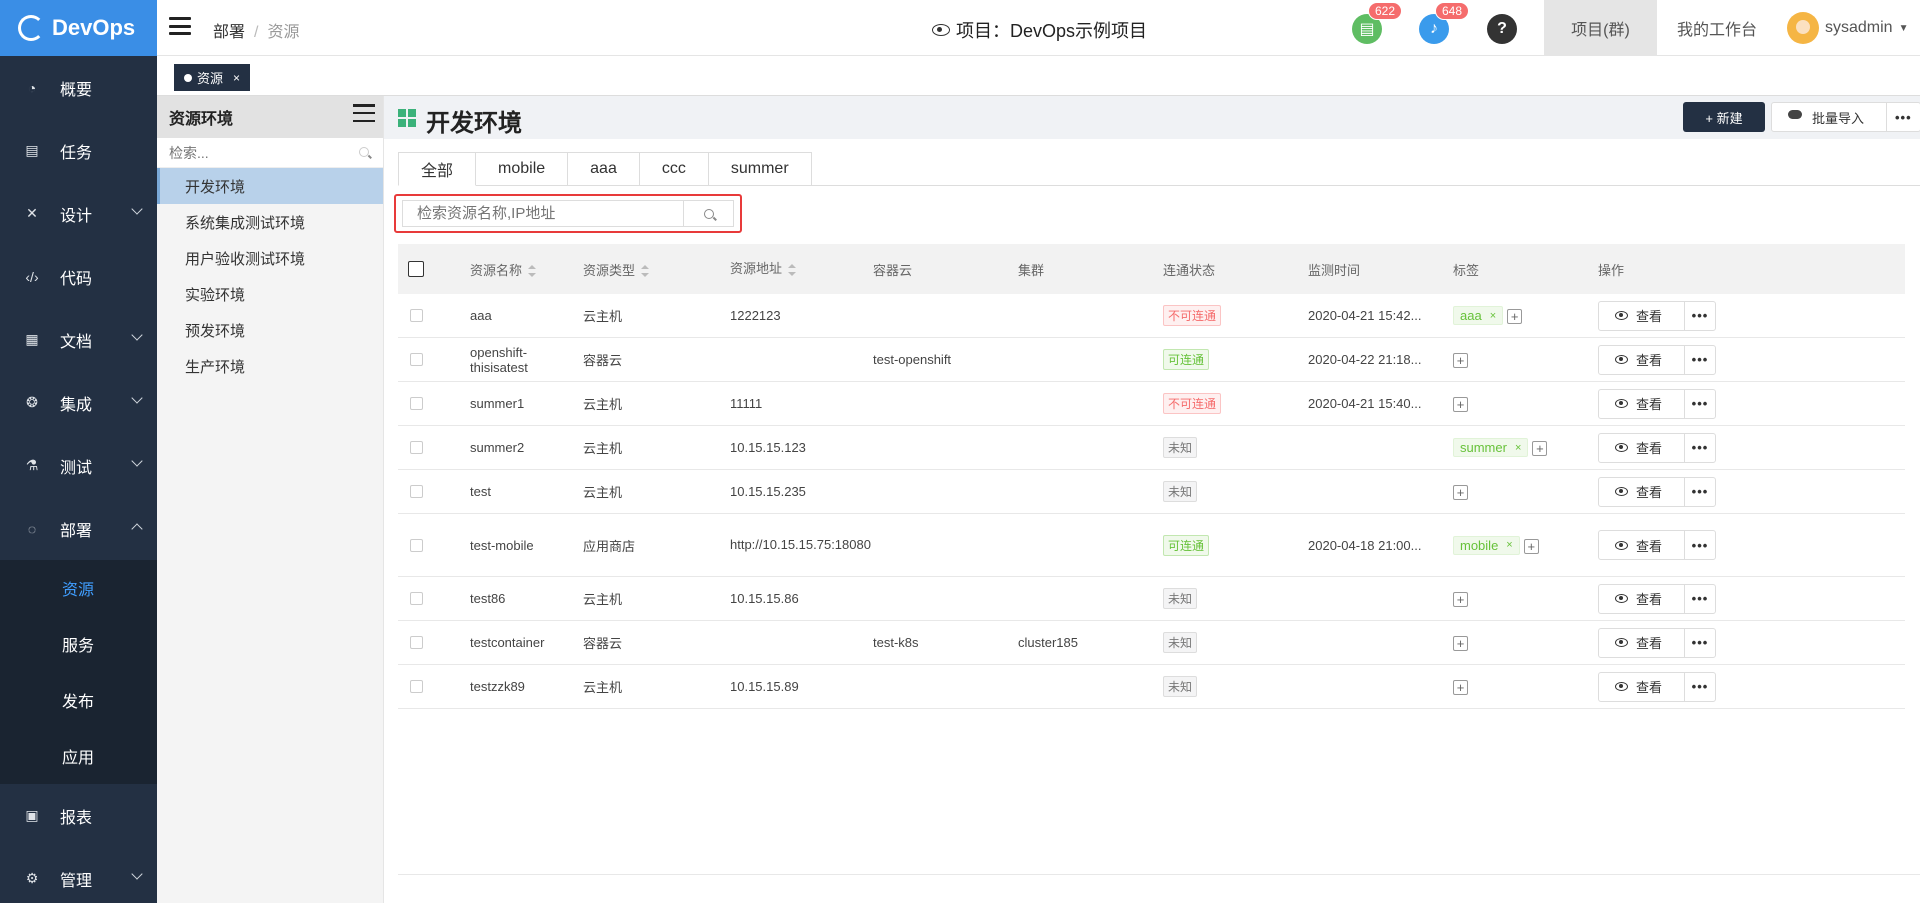  Describe the element at coordinates (270, 186) in the screenshot. I see `env-item-dev: 开发环境` at that location.